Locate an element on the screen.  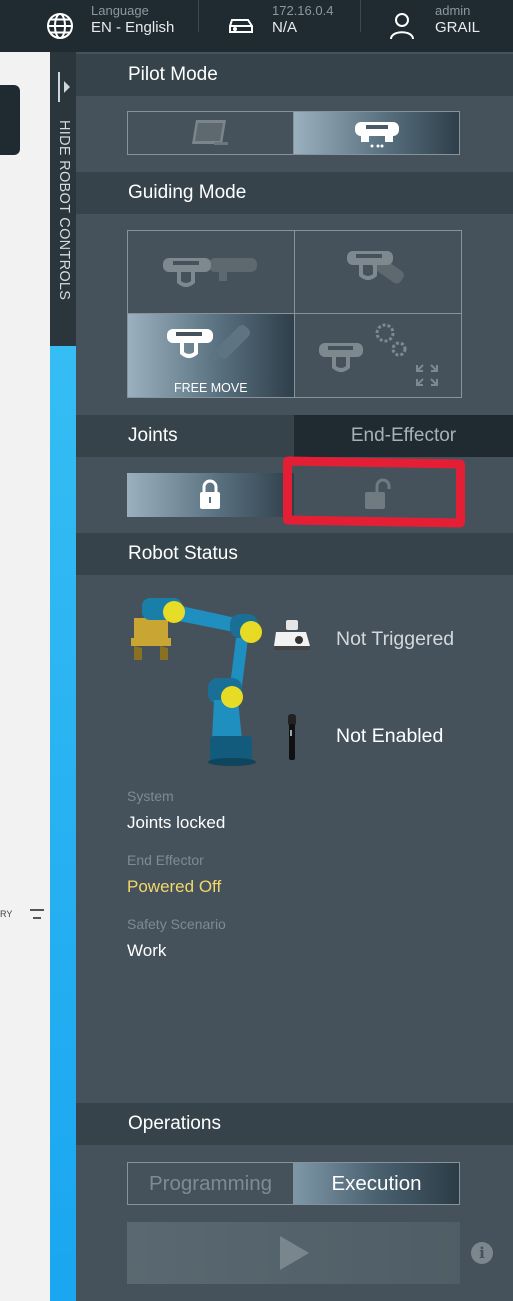
pilot-mode-pilot-option is located at coordinates (376, 133).